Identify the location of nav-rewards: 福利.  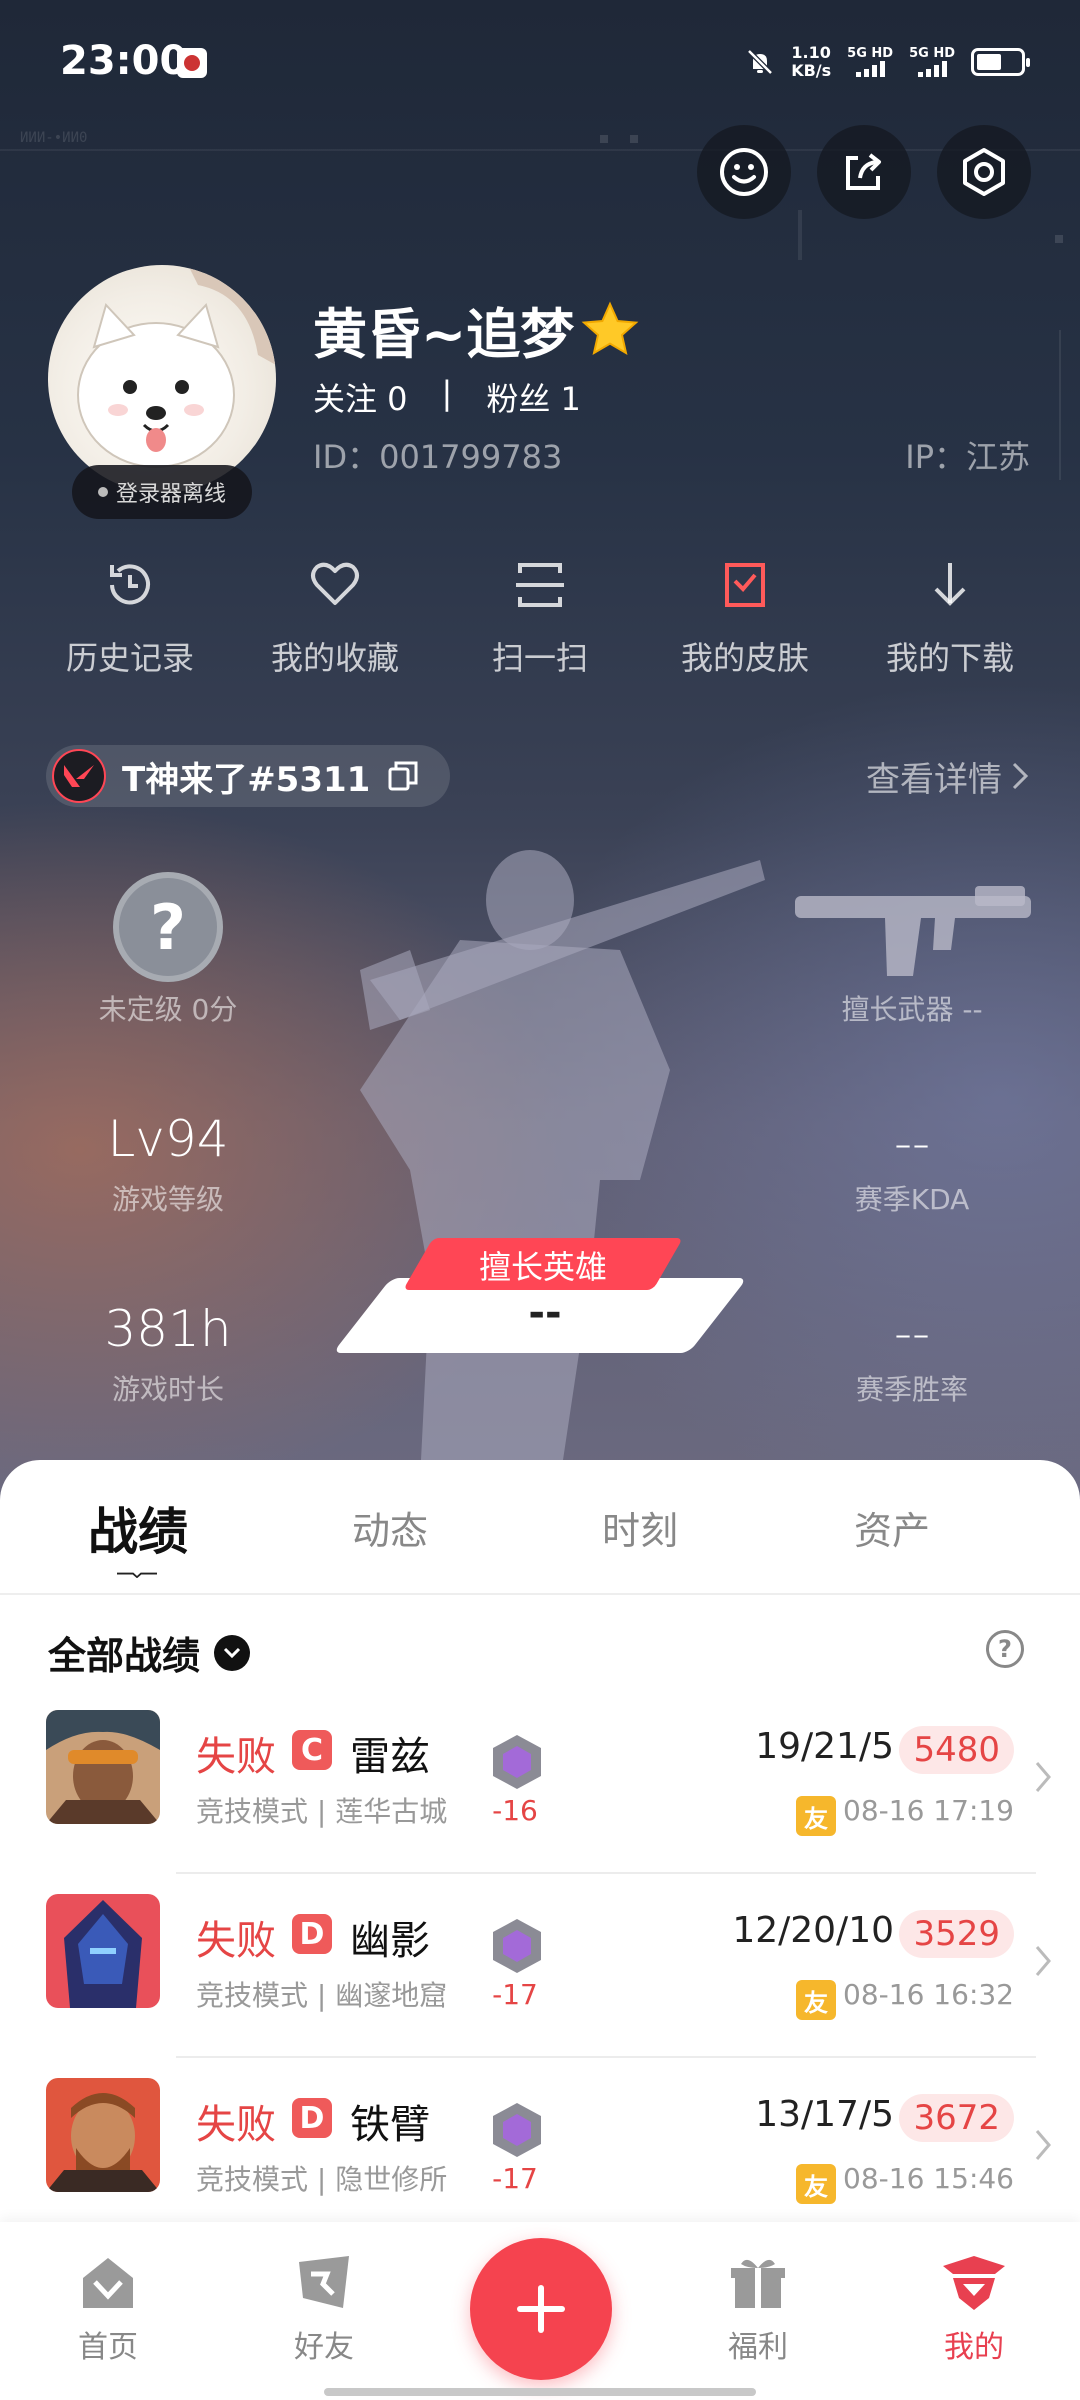
(758, 2309).